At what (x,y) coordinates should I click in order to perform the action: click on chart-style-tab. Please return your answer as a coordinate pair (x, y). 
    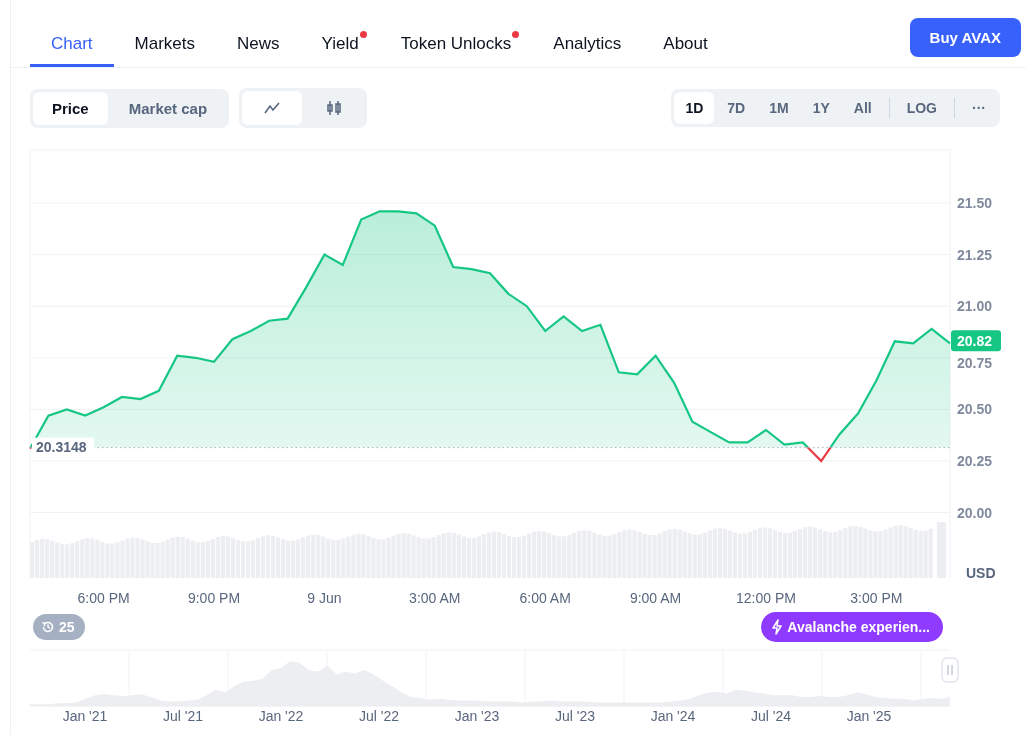
    Looking at the image, I should click on (272, 108).